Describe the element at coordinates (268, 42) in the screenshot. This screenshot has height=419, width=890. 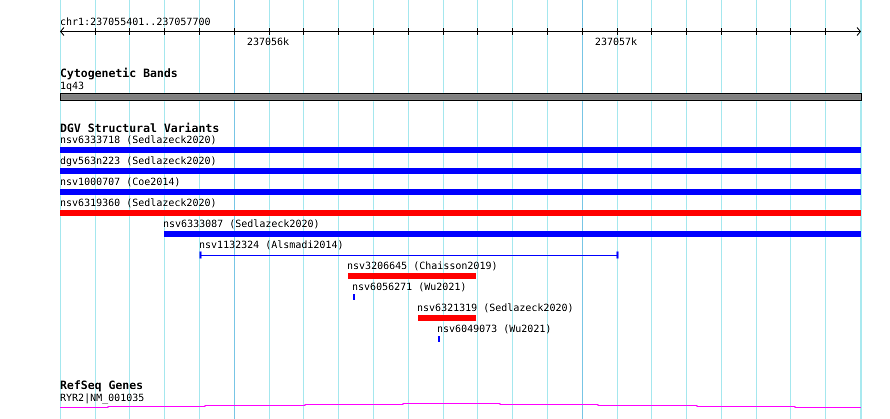
I see `ruler-tick-label: 237056k` at that location.